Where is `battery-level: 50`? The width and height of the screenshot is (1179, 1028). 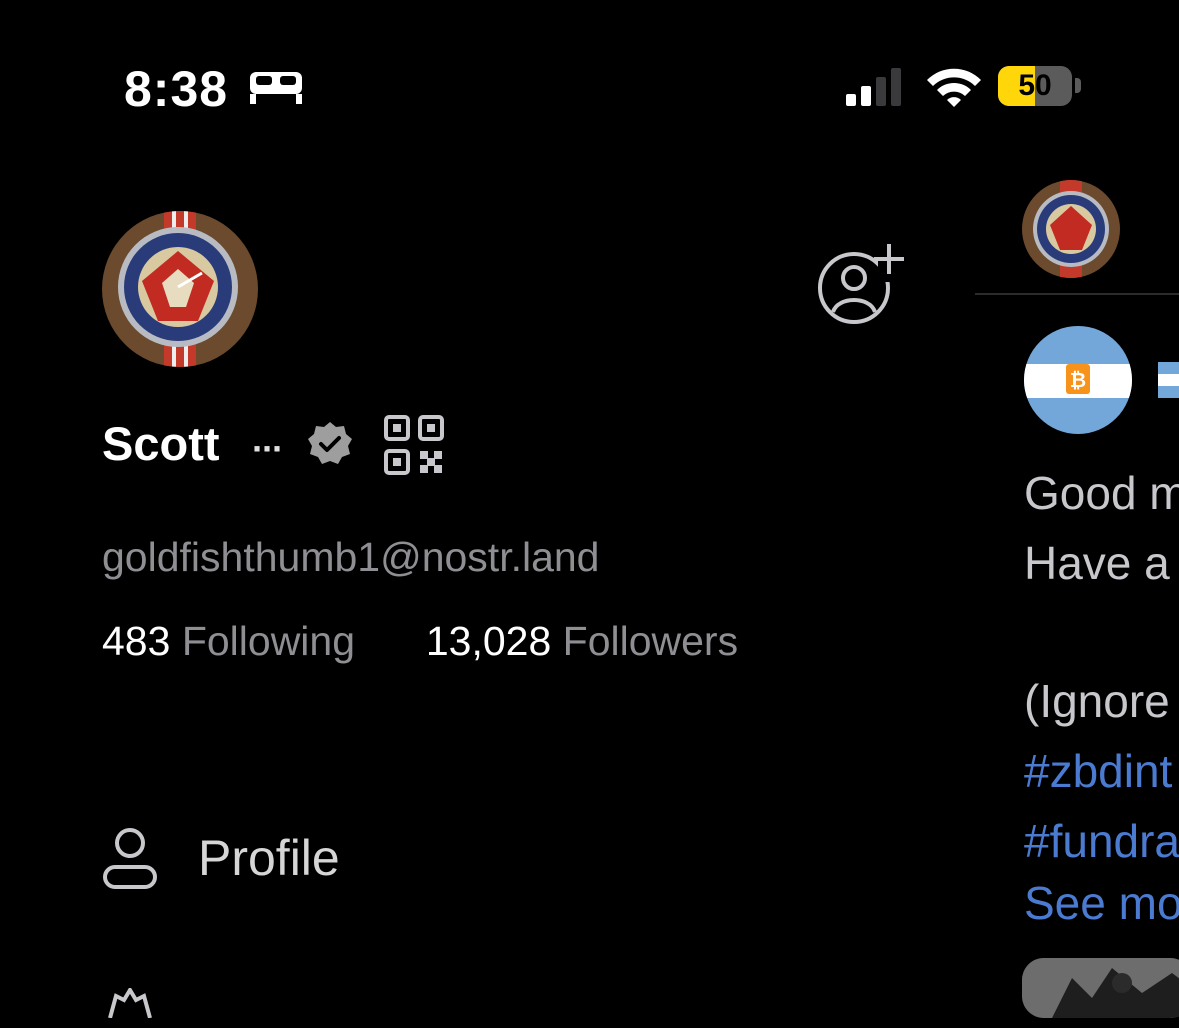
battery-level: 50 is located at coordinates (1035, 85).